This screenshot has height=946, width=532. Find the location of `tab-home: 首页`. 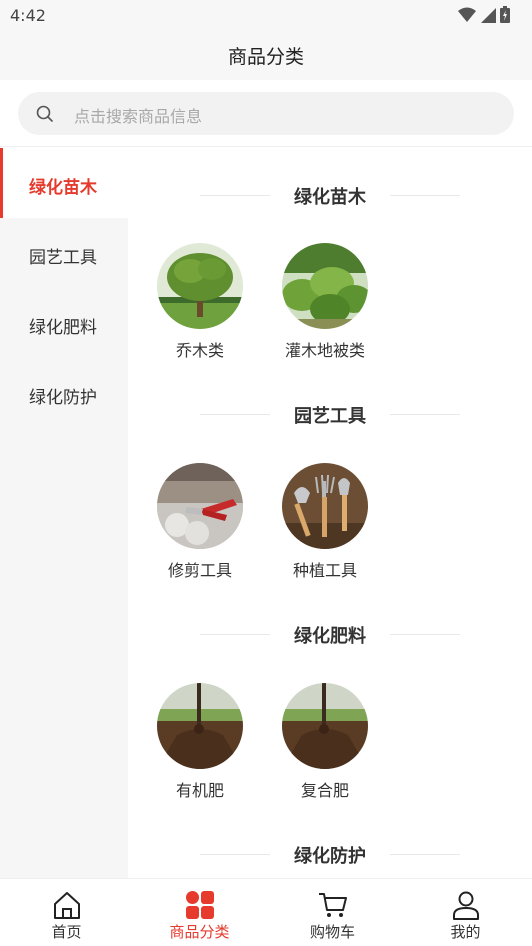

tab-home: 首页 is located at coordinates (66, 912).